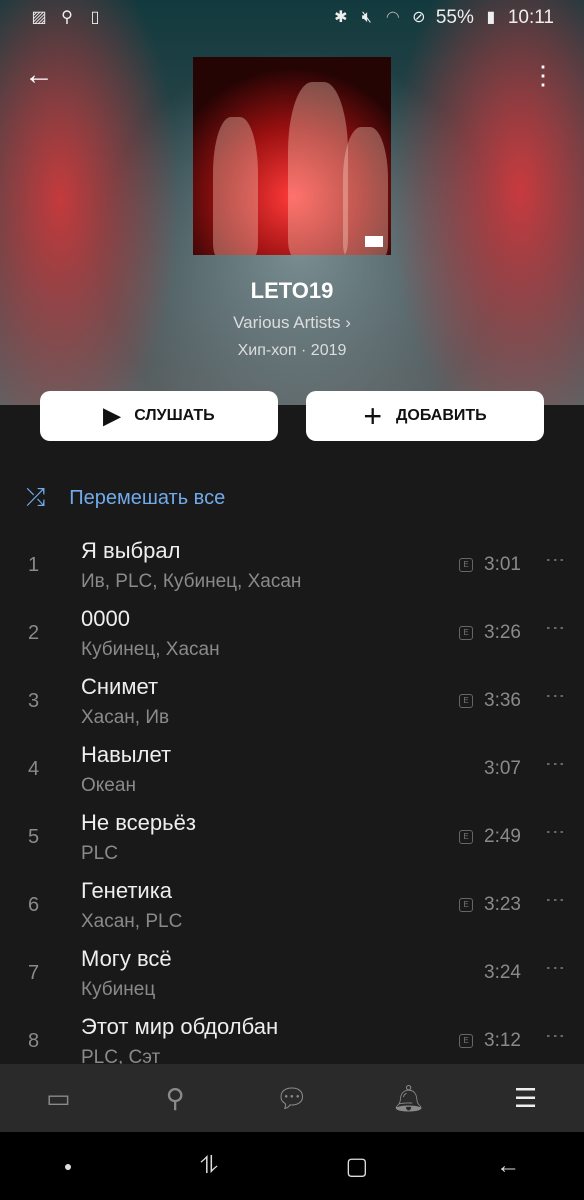 This screenshot has height=1200, width=584. I want to click on play-label: СЛУШАТЬ, so click(174, 415).